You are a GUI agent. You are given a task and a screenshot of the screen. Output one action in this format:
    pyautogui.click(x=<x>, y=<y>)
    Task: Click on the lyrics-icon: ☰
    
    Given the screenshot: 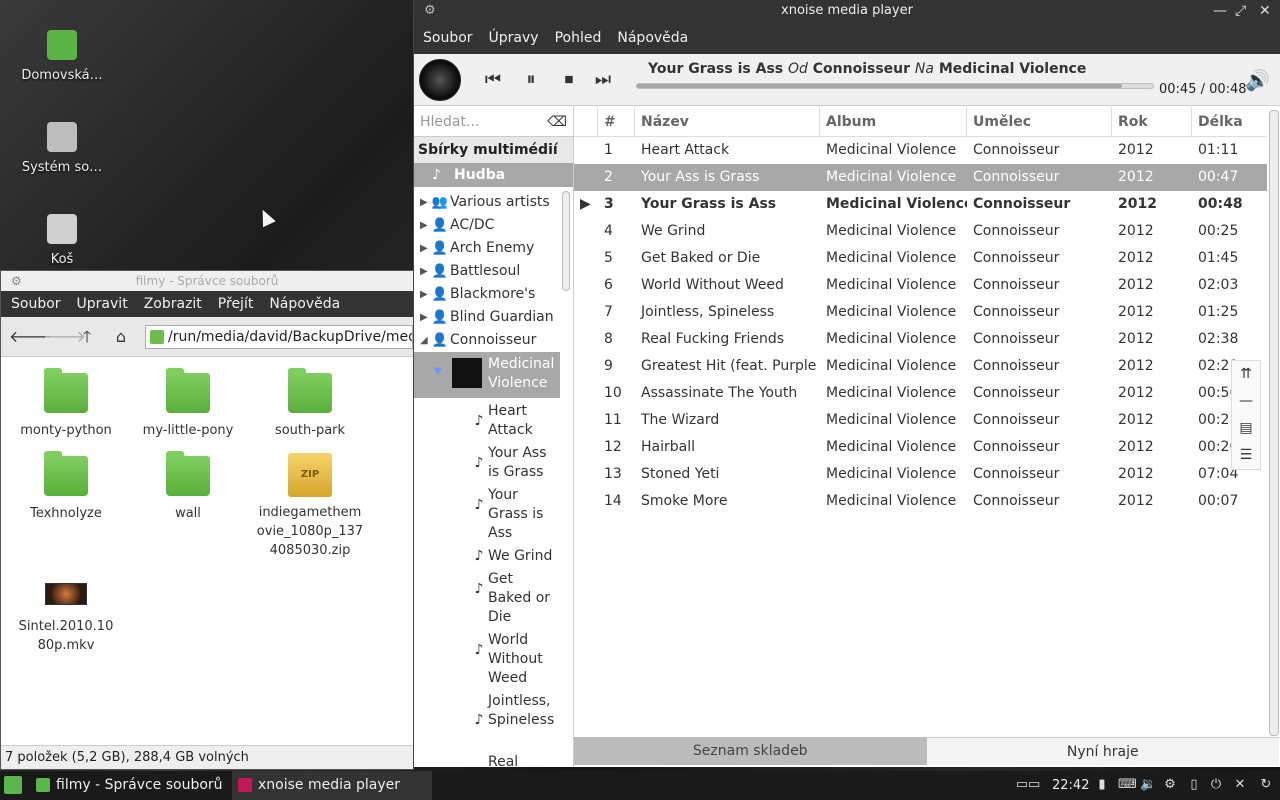 What is the action you would take?
    pyautogui.click(x=1246, y=455)
    